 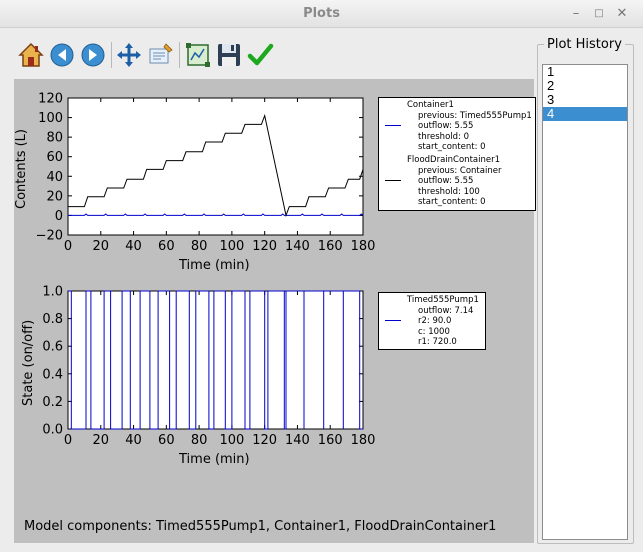 What do you see at coordinates (585, 72) in the screenshot?
I see `plot-history-item: 1` at bounding box center [585, 72].